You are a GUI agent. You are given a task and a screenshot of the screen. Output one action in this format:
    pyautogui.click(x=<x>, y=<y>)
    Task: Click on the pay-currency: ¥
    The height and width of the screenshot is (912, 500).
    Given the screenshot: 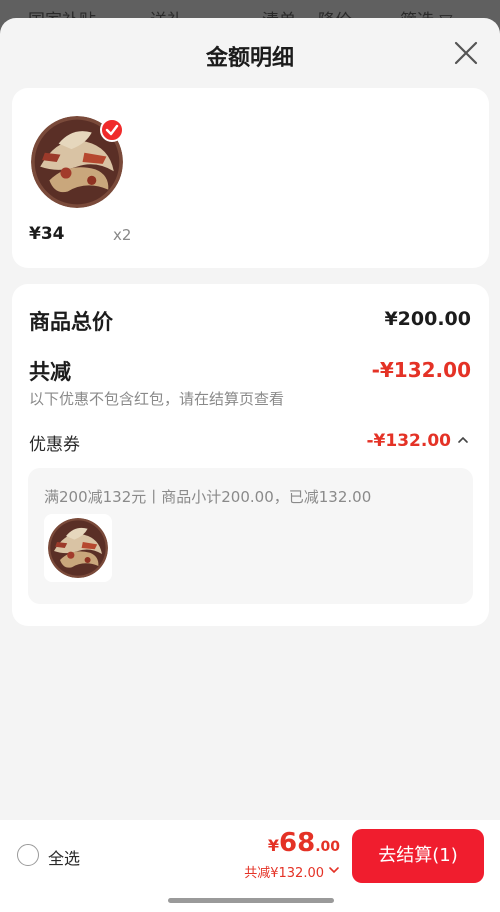 What is the action you would take?
    pyautogui.click(x=273, y=845)
    